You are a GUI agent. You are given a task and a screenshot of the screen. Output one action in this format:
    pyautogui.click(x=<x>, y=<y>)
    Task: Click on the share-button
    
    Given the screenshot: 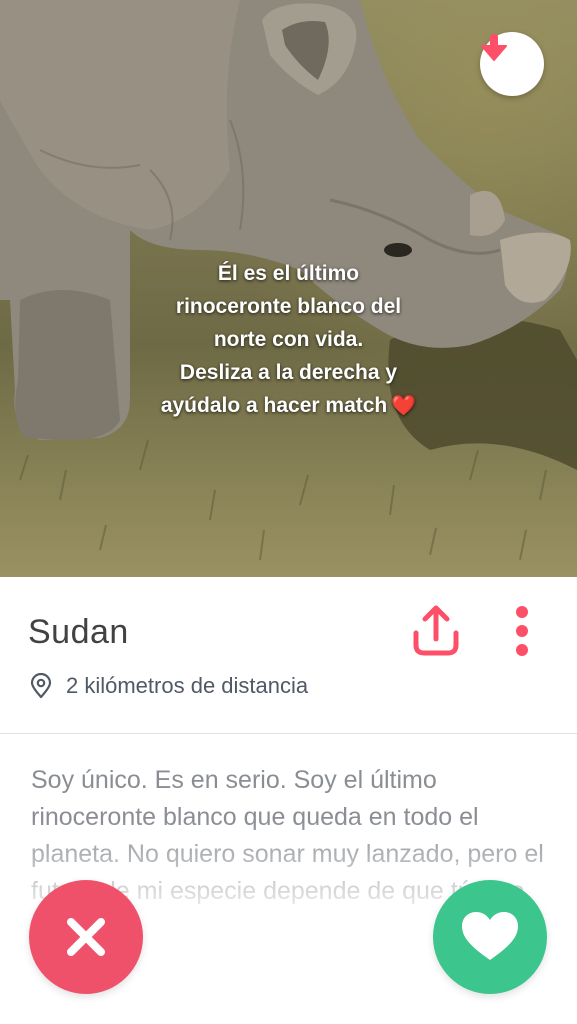 What is the action you would take?
    pyautogui.click(x=436, y=631)
    